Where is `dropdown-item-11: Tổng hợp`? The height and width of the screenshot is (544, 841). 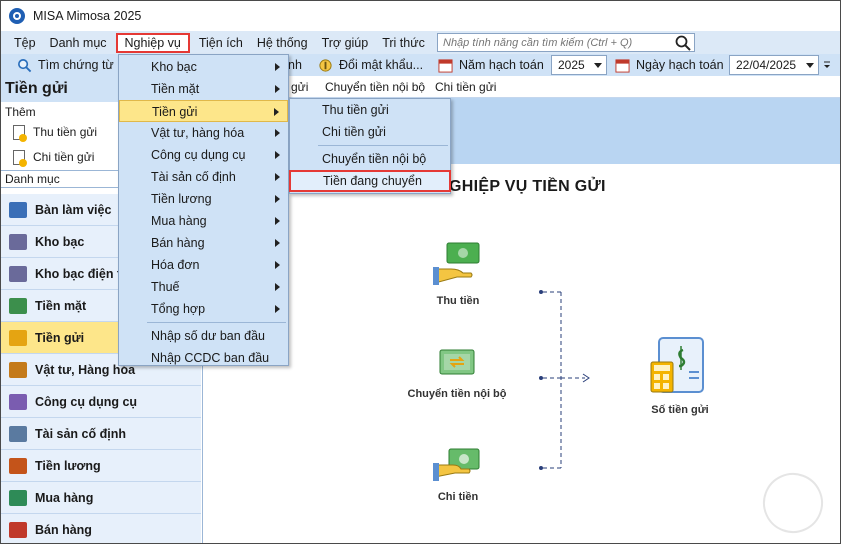 dropdown-item-11: Tổng hợp is located at coordinates (203, 309).